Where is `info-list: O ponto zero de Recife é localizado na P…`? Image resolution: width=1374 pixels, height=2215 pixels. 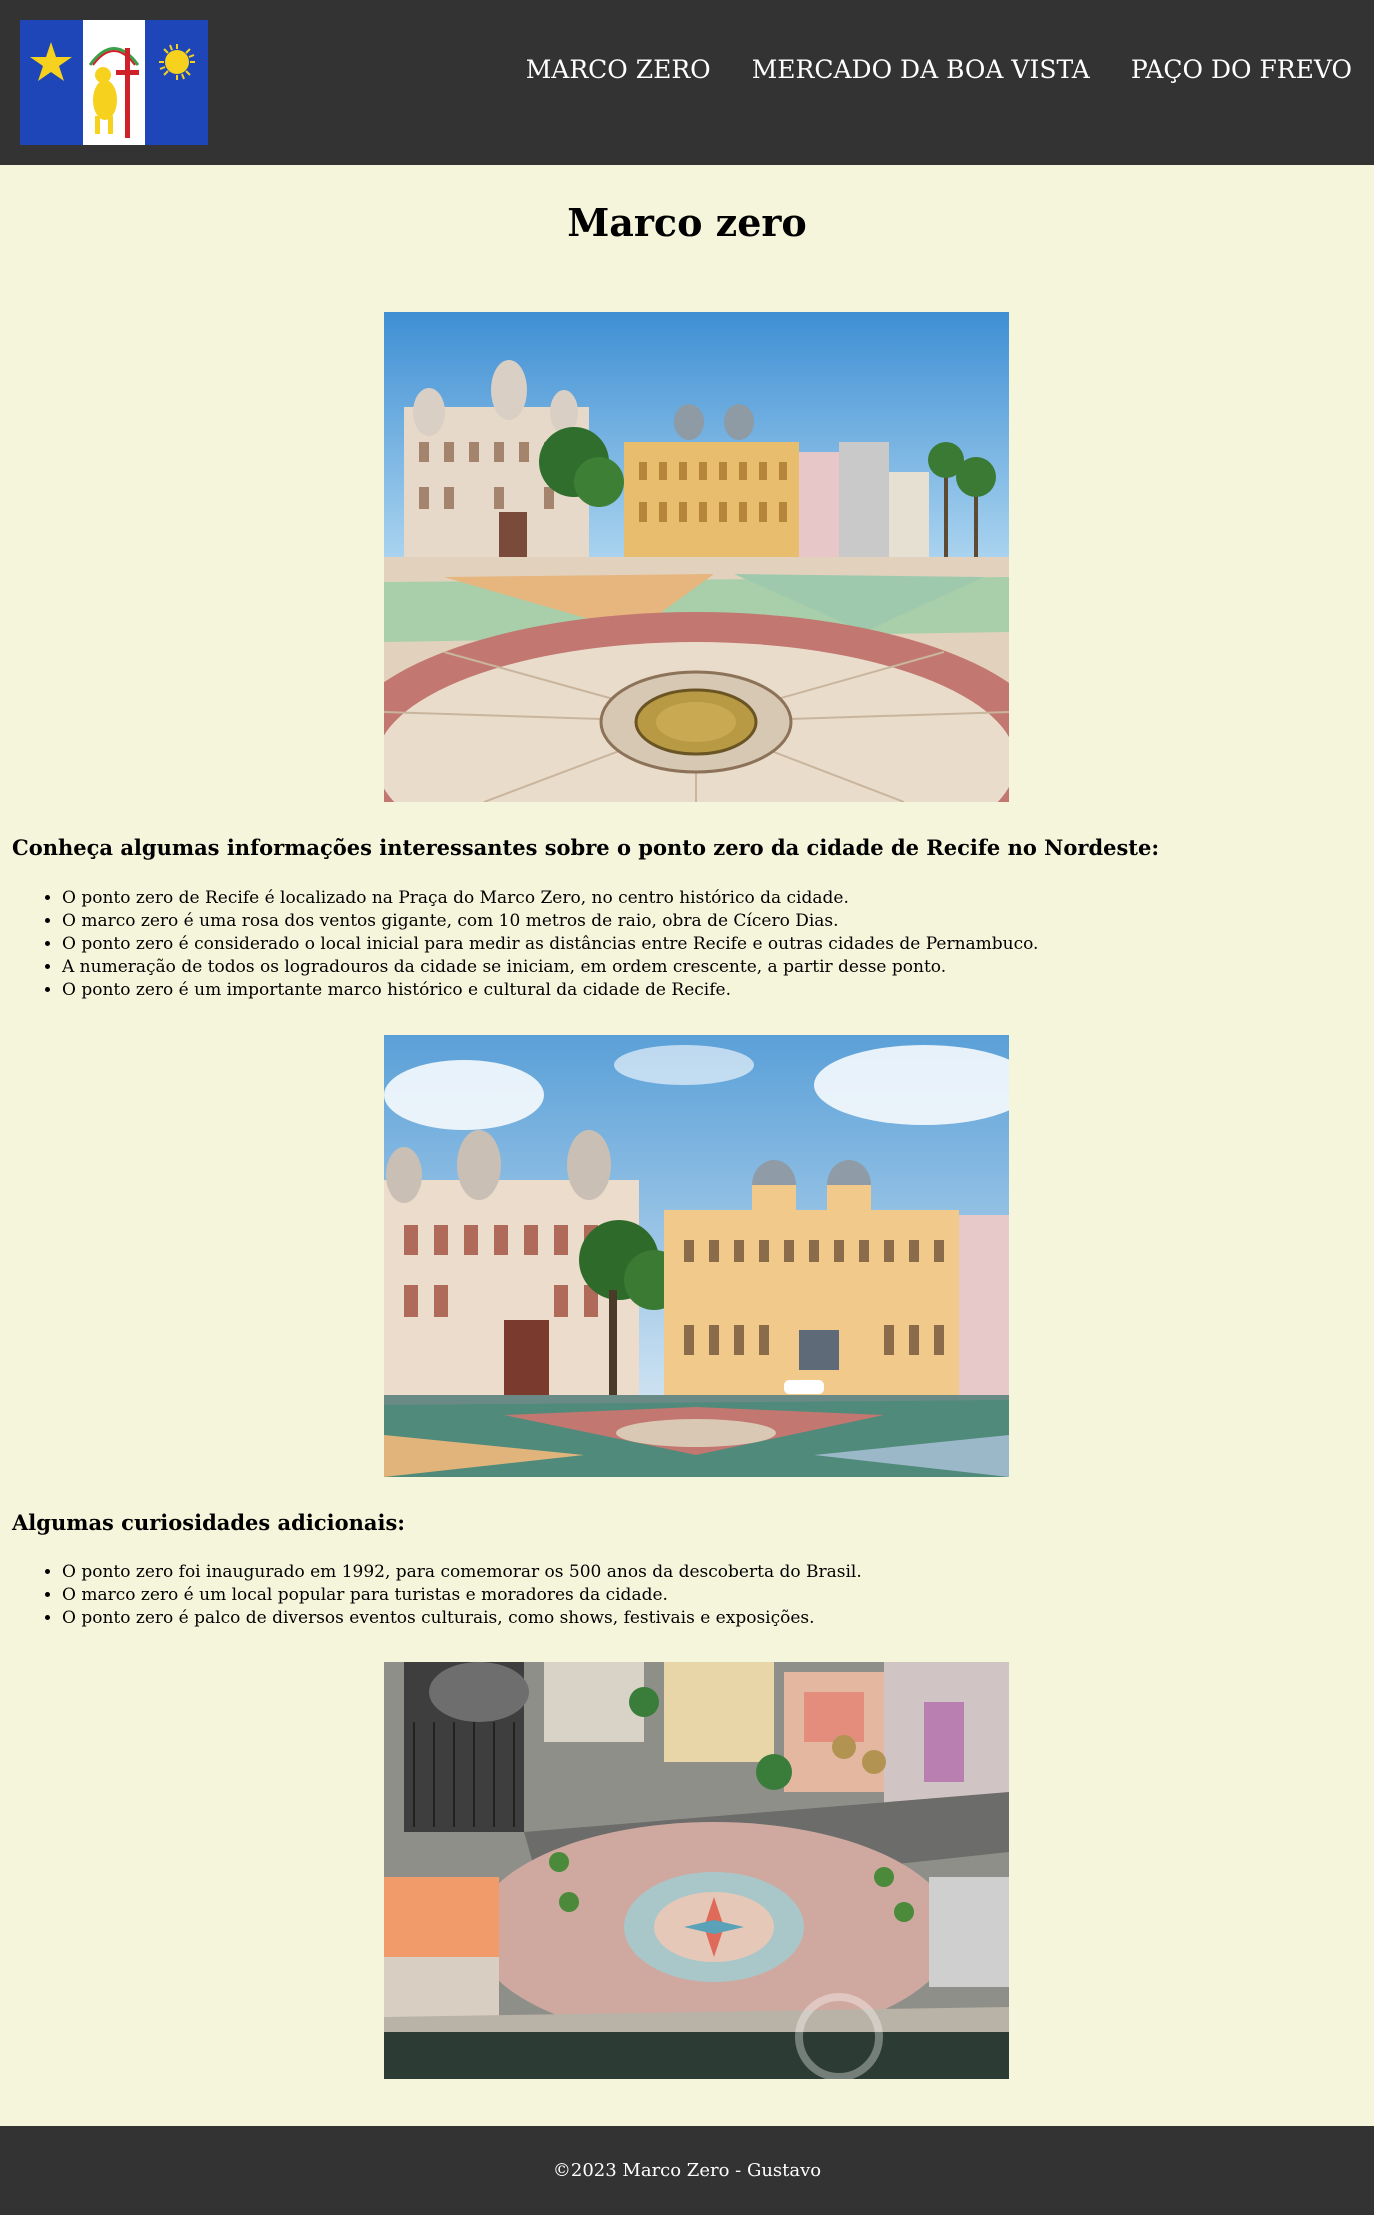 info-list: O ponto zero de Recife é localizado na P… is located at coordinates (525, 944).